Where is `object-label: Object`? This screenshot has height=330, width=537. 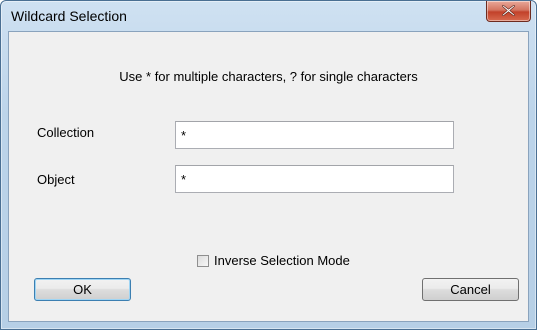 object-label: Object is located at coordinates (56, 179).